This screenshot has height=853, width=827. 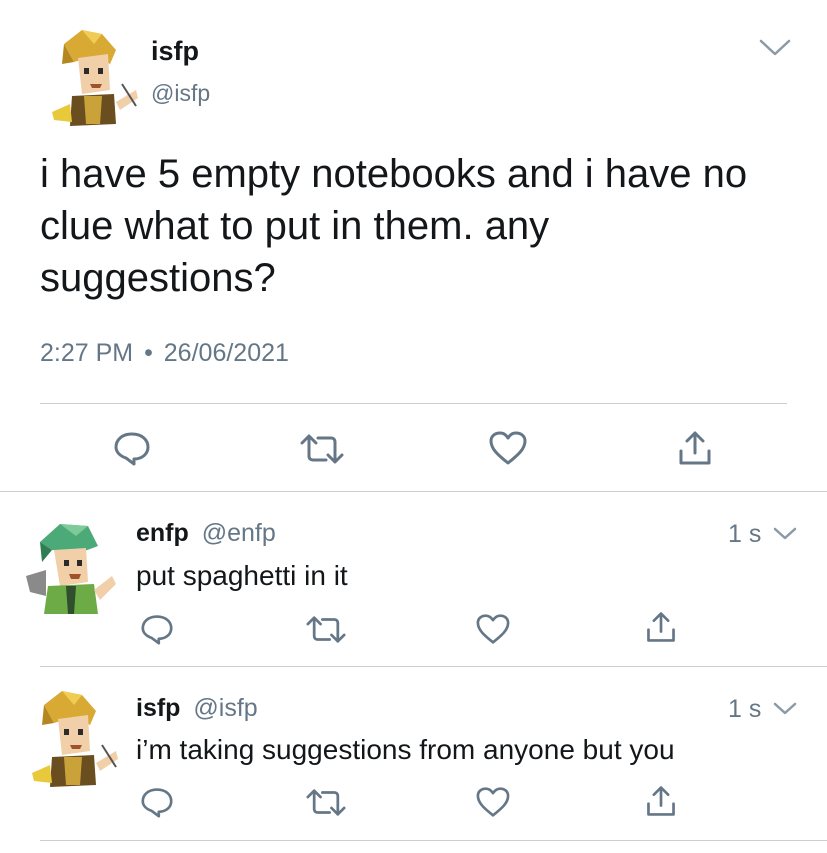 What do you see at coordinates (295, 226) in the screenshot?
I see `tweet-text-line: clue what to put in them. any` at bounding box center [295, 226].